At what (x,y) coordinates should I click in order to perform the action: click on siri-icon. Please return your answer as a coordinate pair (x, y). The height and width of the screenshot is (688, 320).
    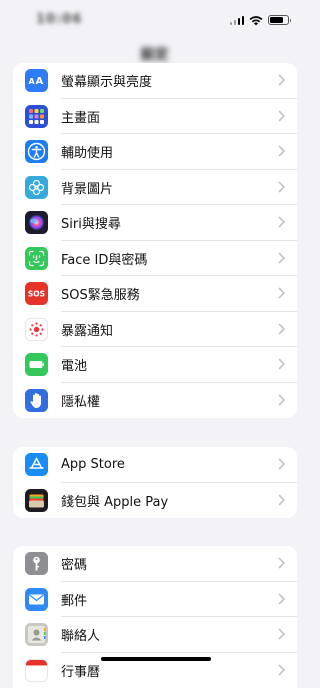
    Looking at the image, I should click on (36, 222).